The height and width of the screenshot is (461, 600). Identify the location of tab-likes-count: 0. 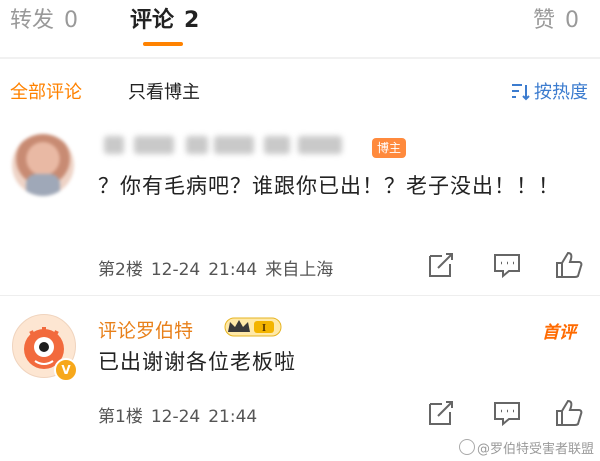
(572, 20).